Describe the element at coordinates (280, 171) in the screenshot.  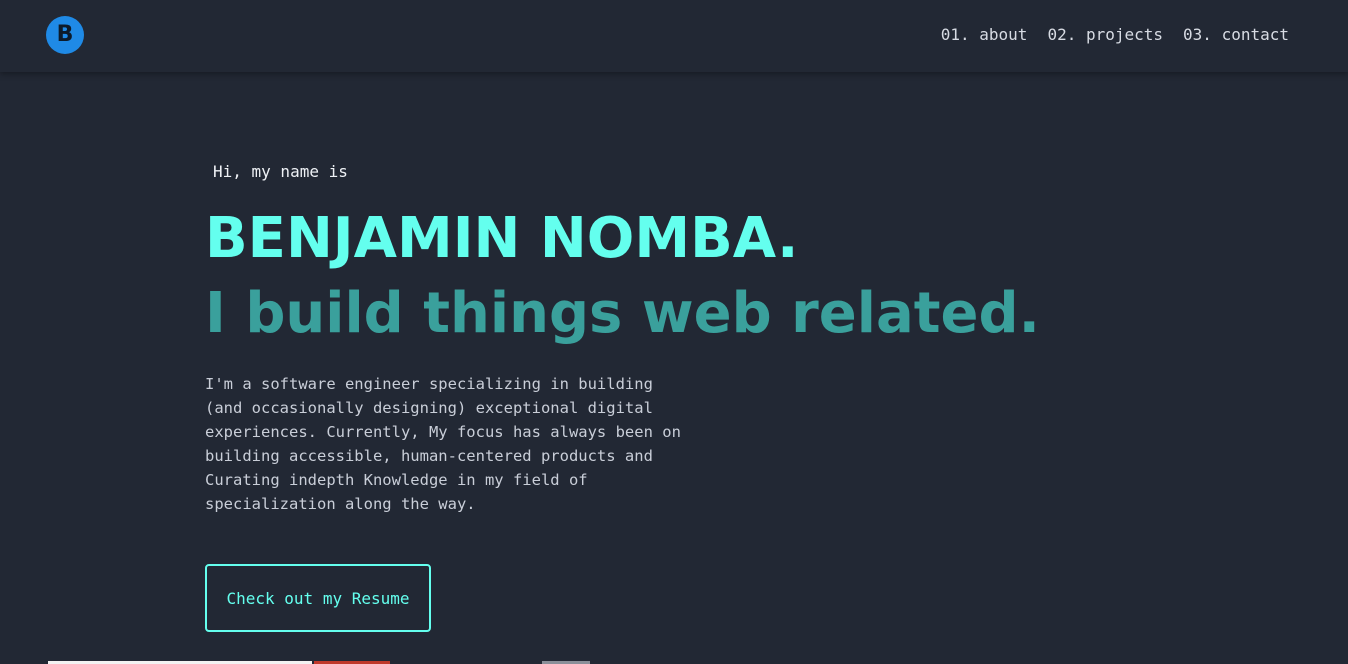
I see `hero-greeting: Hi, my name is` at that location.